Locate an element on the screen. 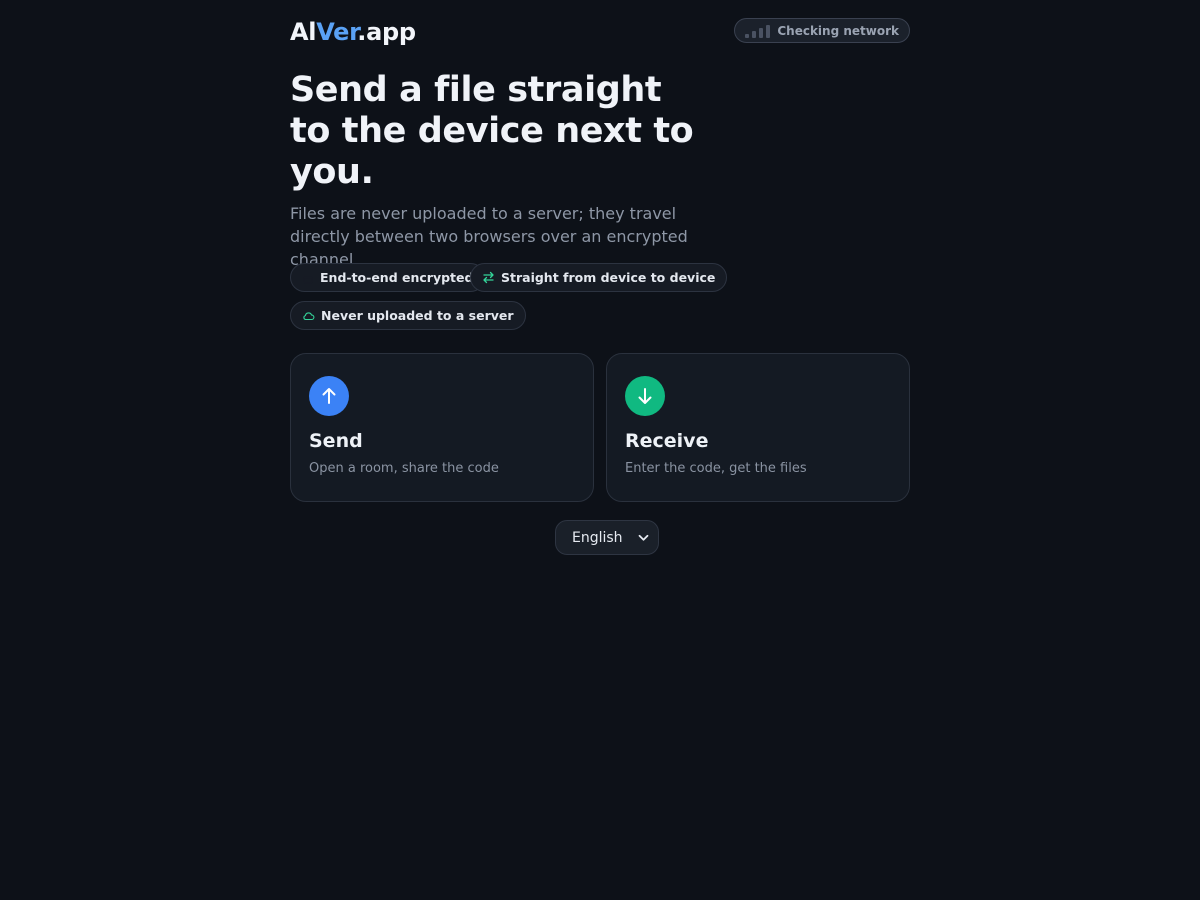  arrow-up-icon is located at coordinates (329, 396).